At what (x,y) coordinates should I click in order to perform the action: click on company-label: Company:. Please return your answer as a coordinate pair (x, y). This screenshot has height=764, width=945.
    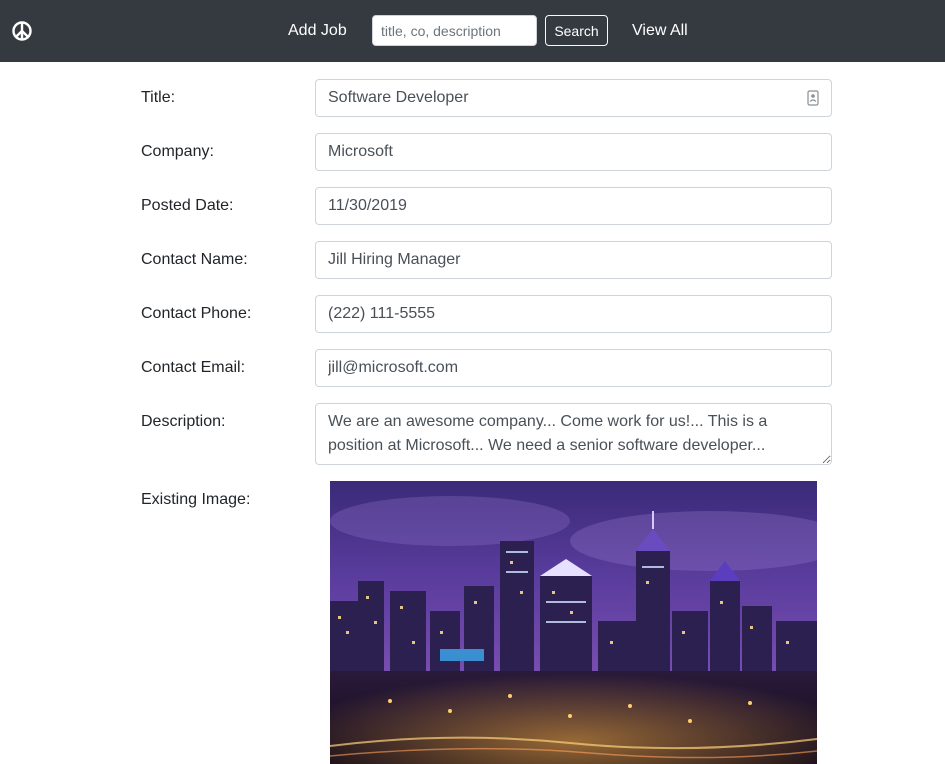
    Looking at the image, I should click on (177, 151).